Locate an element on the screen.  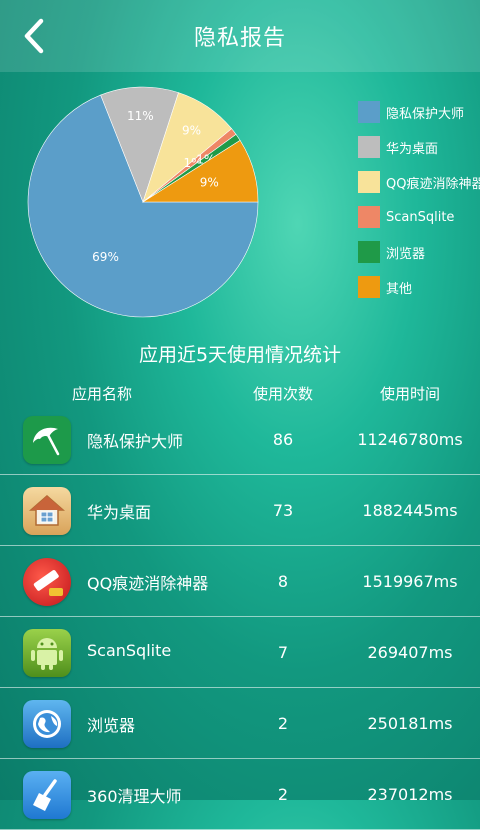
legend-item: 浏览器 is located at coordinates (419, 252).